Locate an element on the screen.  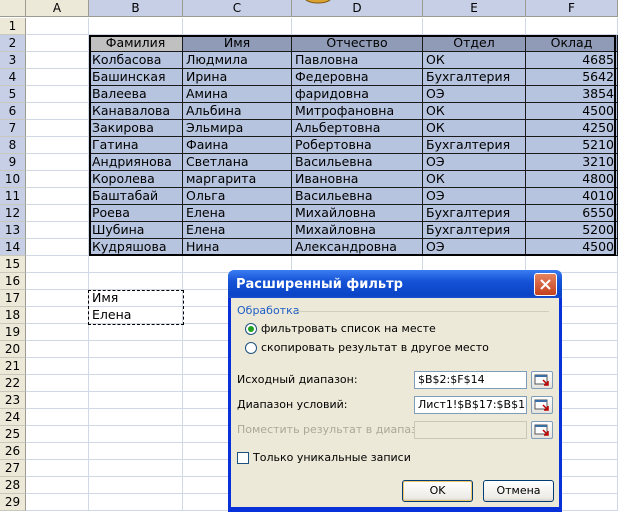
table-cell: Ирина is located at coordinates (237, 77).